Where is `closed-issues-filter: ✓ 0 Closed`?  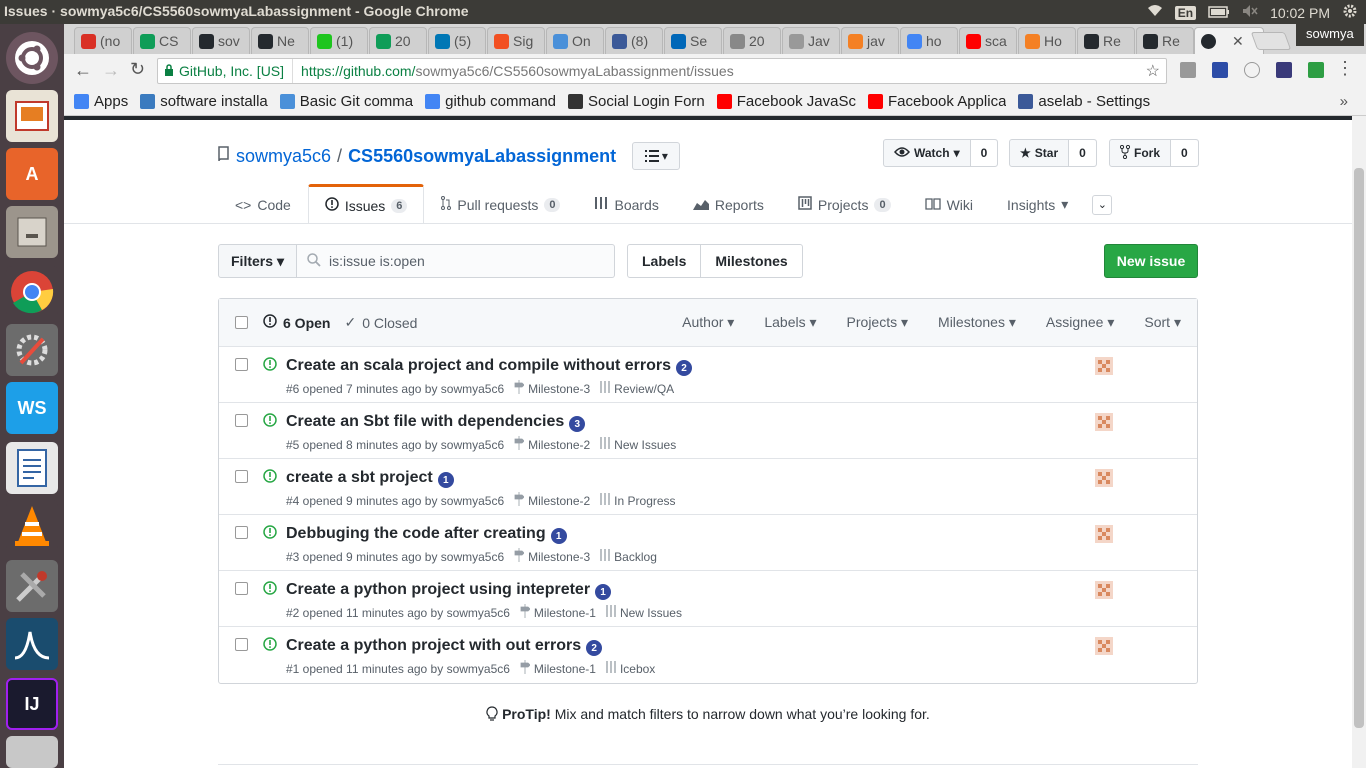 closed-issues-filter: ✓ 0 Closed is located at coordinates (380, 322).